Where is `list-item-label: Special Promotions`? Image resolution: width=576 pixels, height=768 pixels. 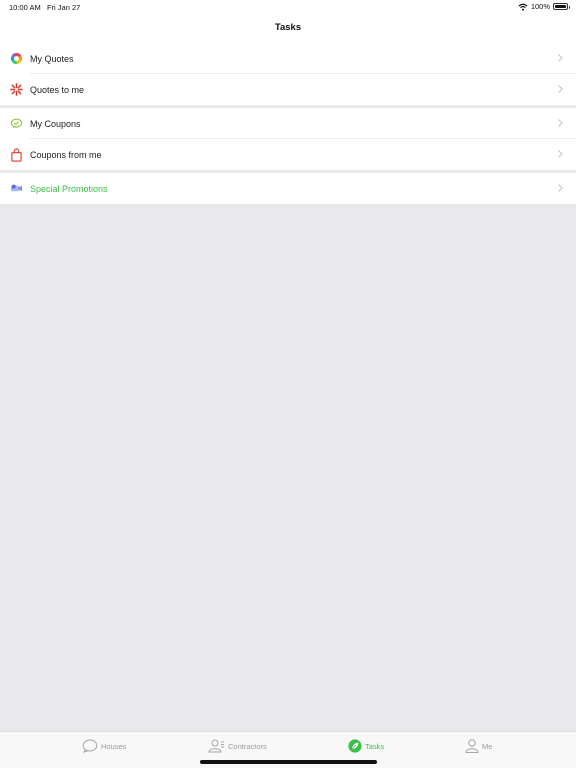
list-item-label: Special Promotions is located at coordinates (69, 188).